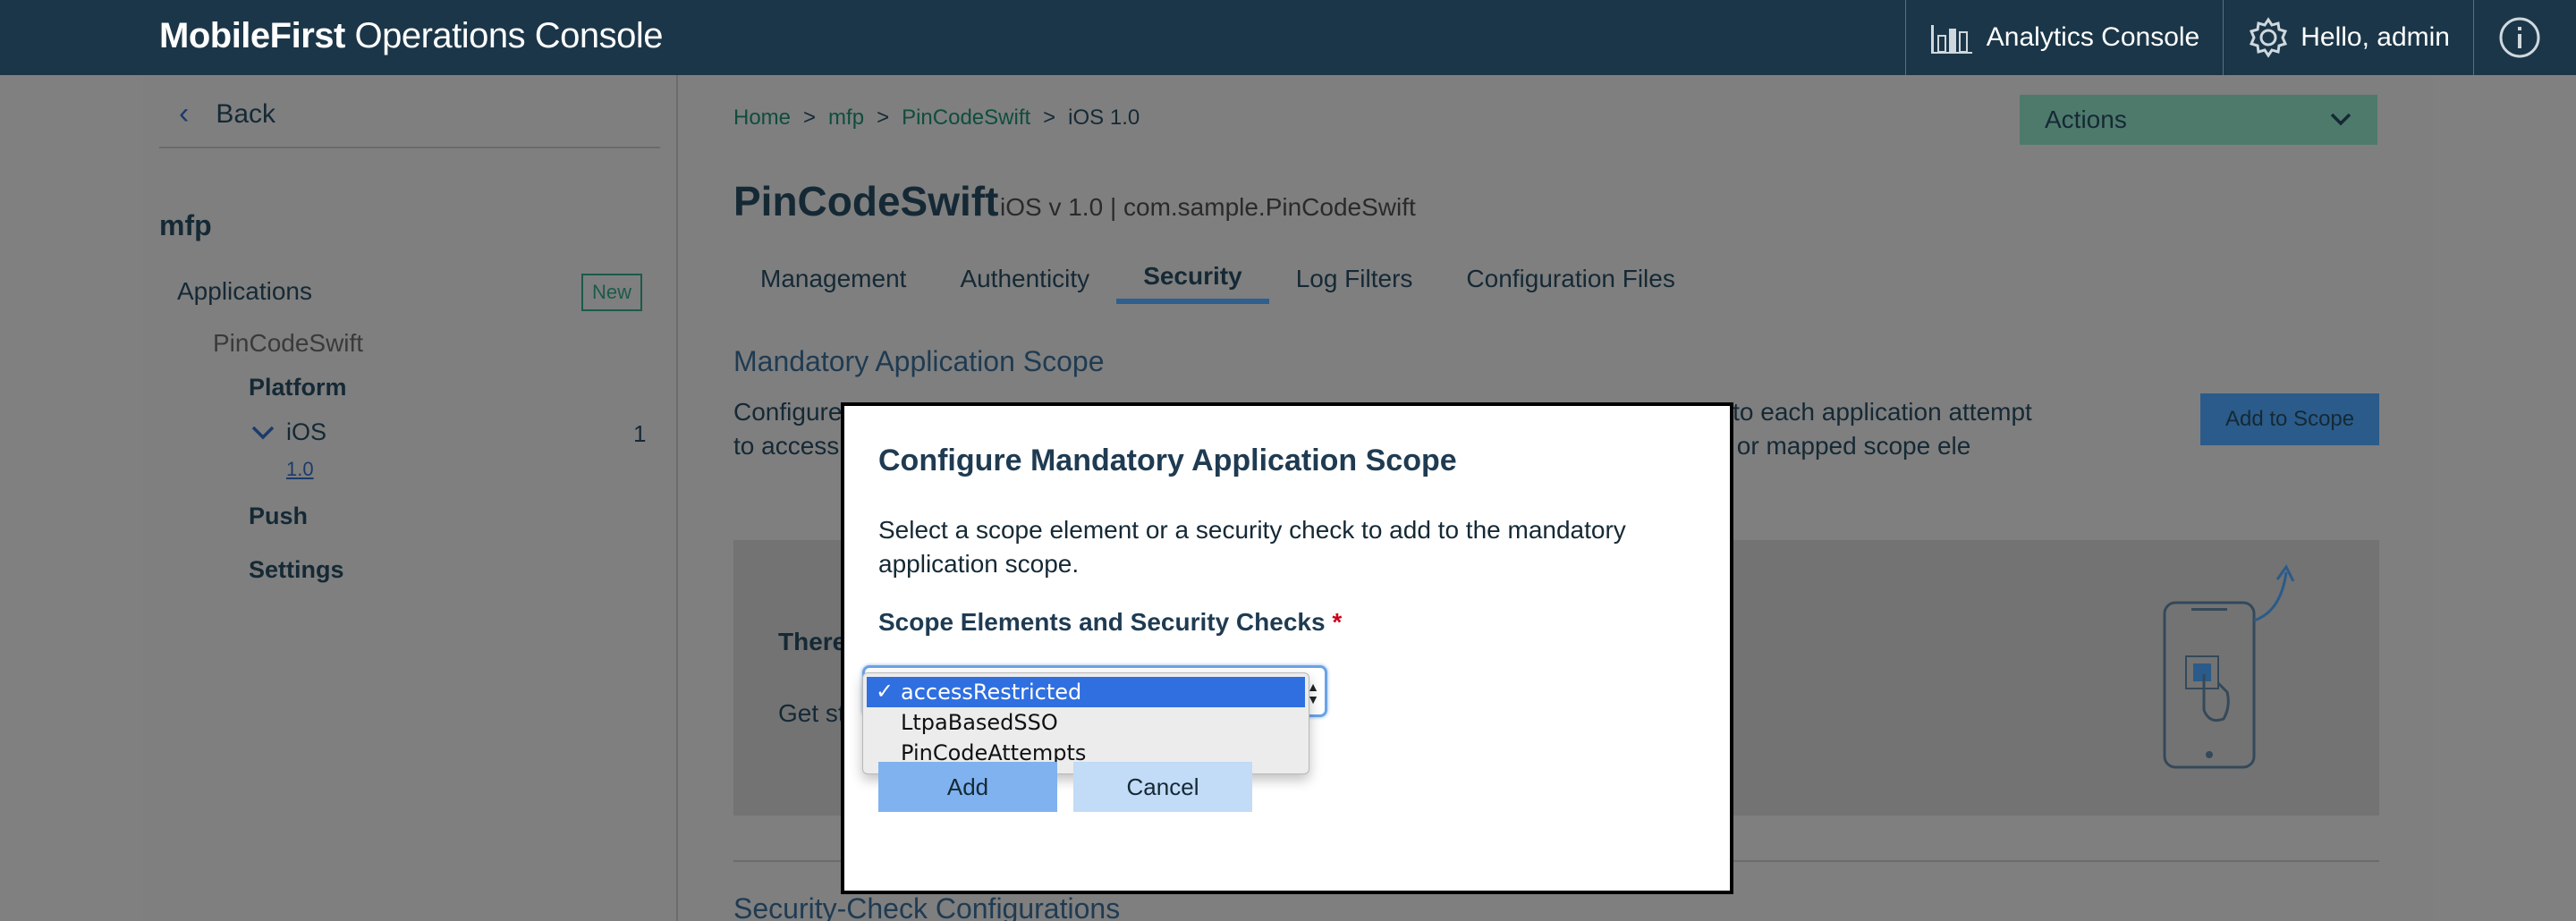 This screenshot has width=2576, height=921. I want to click on empty-state-text: Get st, so click(811, 713).